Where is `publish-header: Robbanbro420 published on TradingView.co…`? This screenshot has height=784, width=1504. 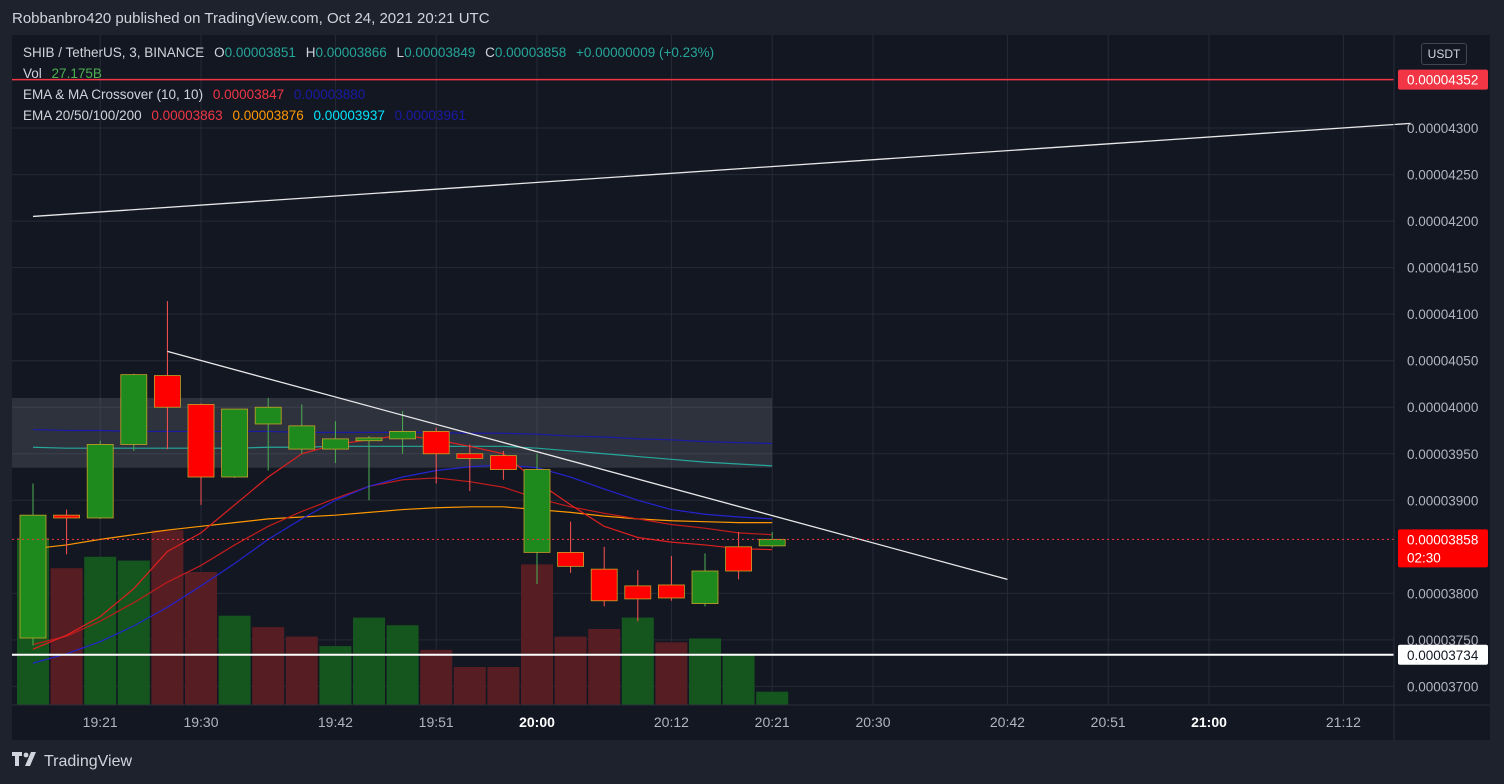
publish-header: Robbanbro420 published on TradingView.co… is located at coordinates (251, 18).